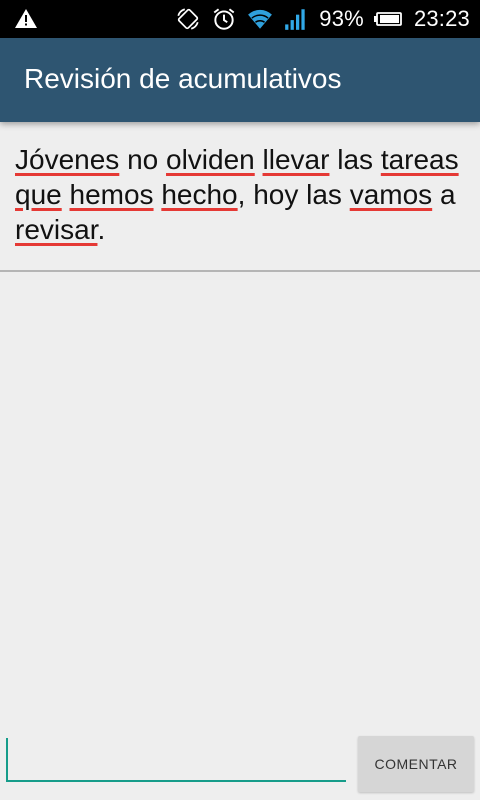 This screenshot has height=800, width=480. What do you see at coordinates (296, 159) in the screenshot?
I see `misspelled-word: llevar` at bounding box center [296, 159].